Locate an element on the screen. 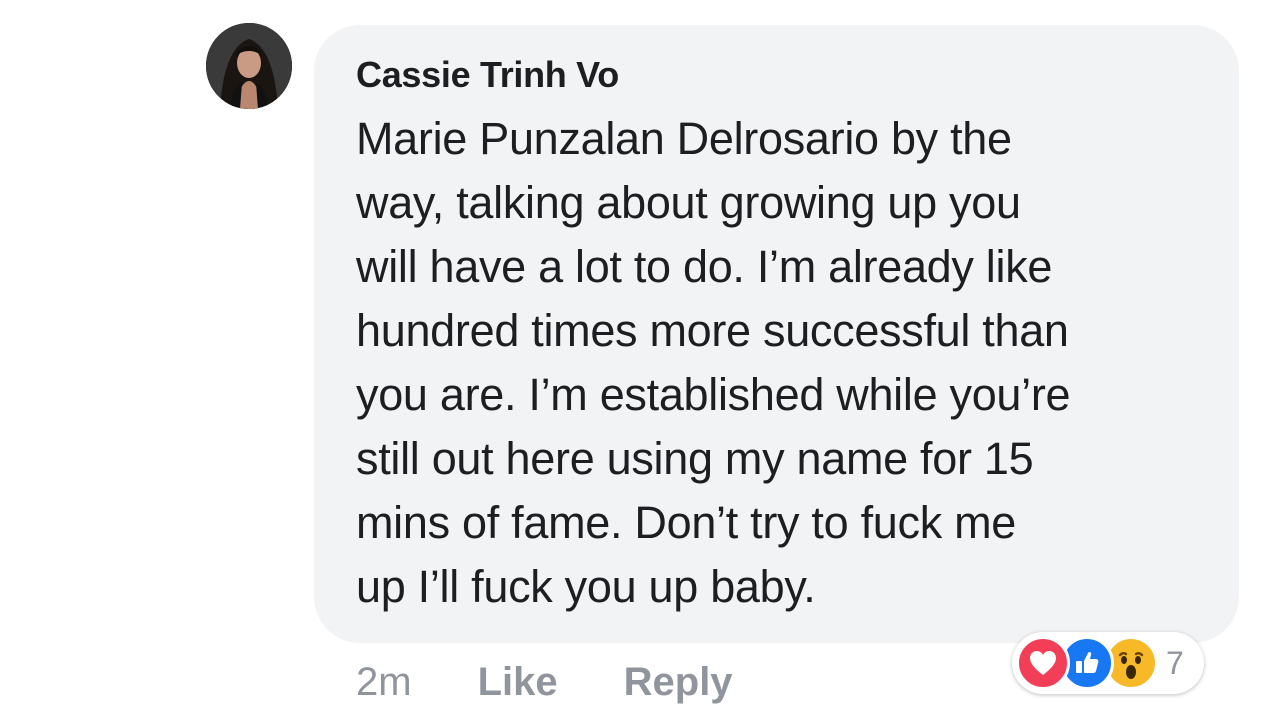 This screenshot has height=720, width=1280. avatar-photo-icon is located at coordinates (249, 66).